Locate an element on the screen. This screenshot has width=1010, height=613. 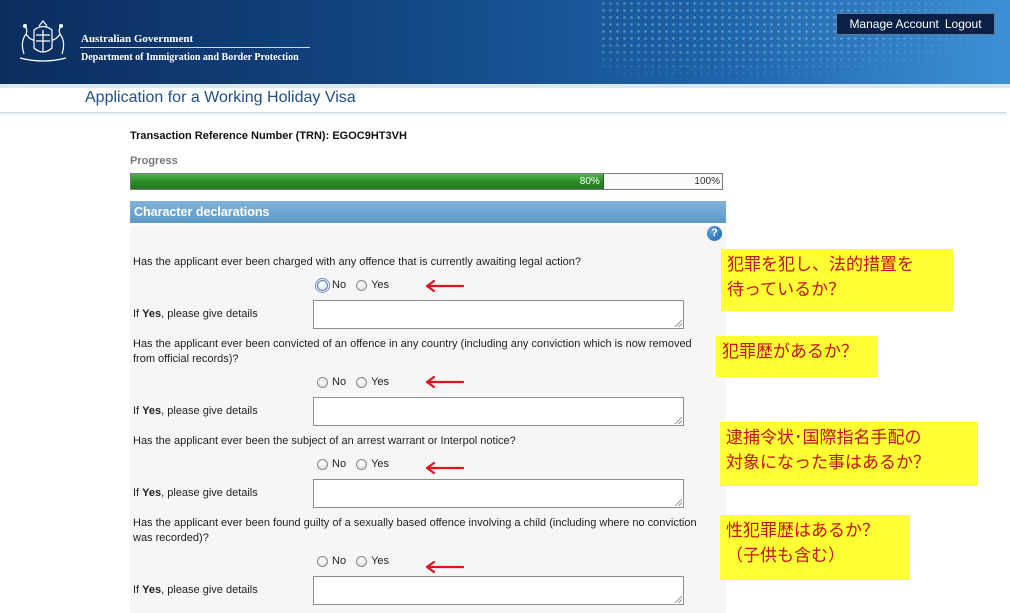
question-2-no-label: No is located at coordinates (339, 382).